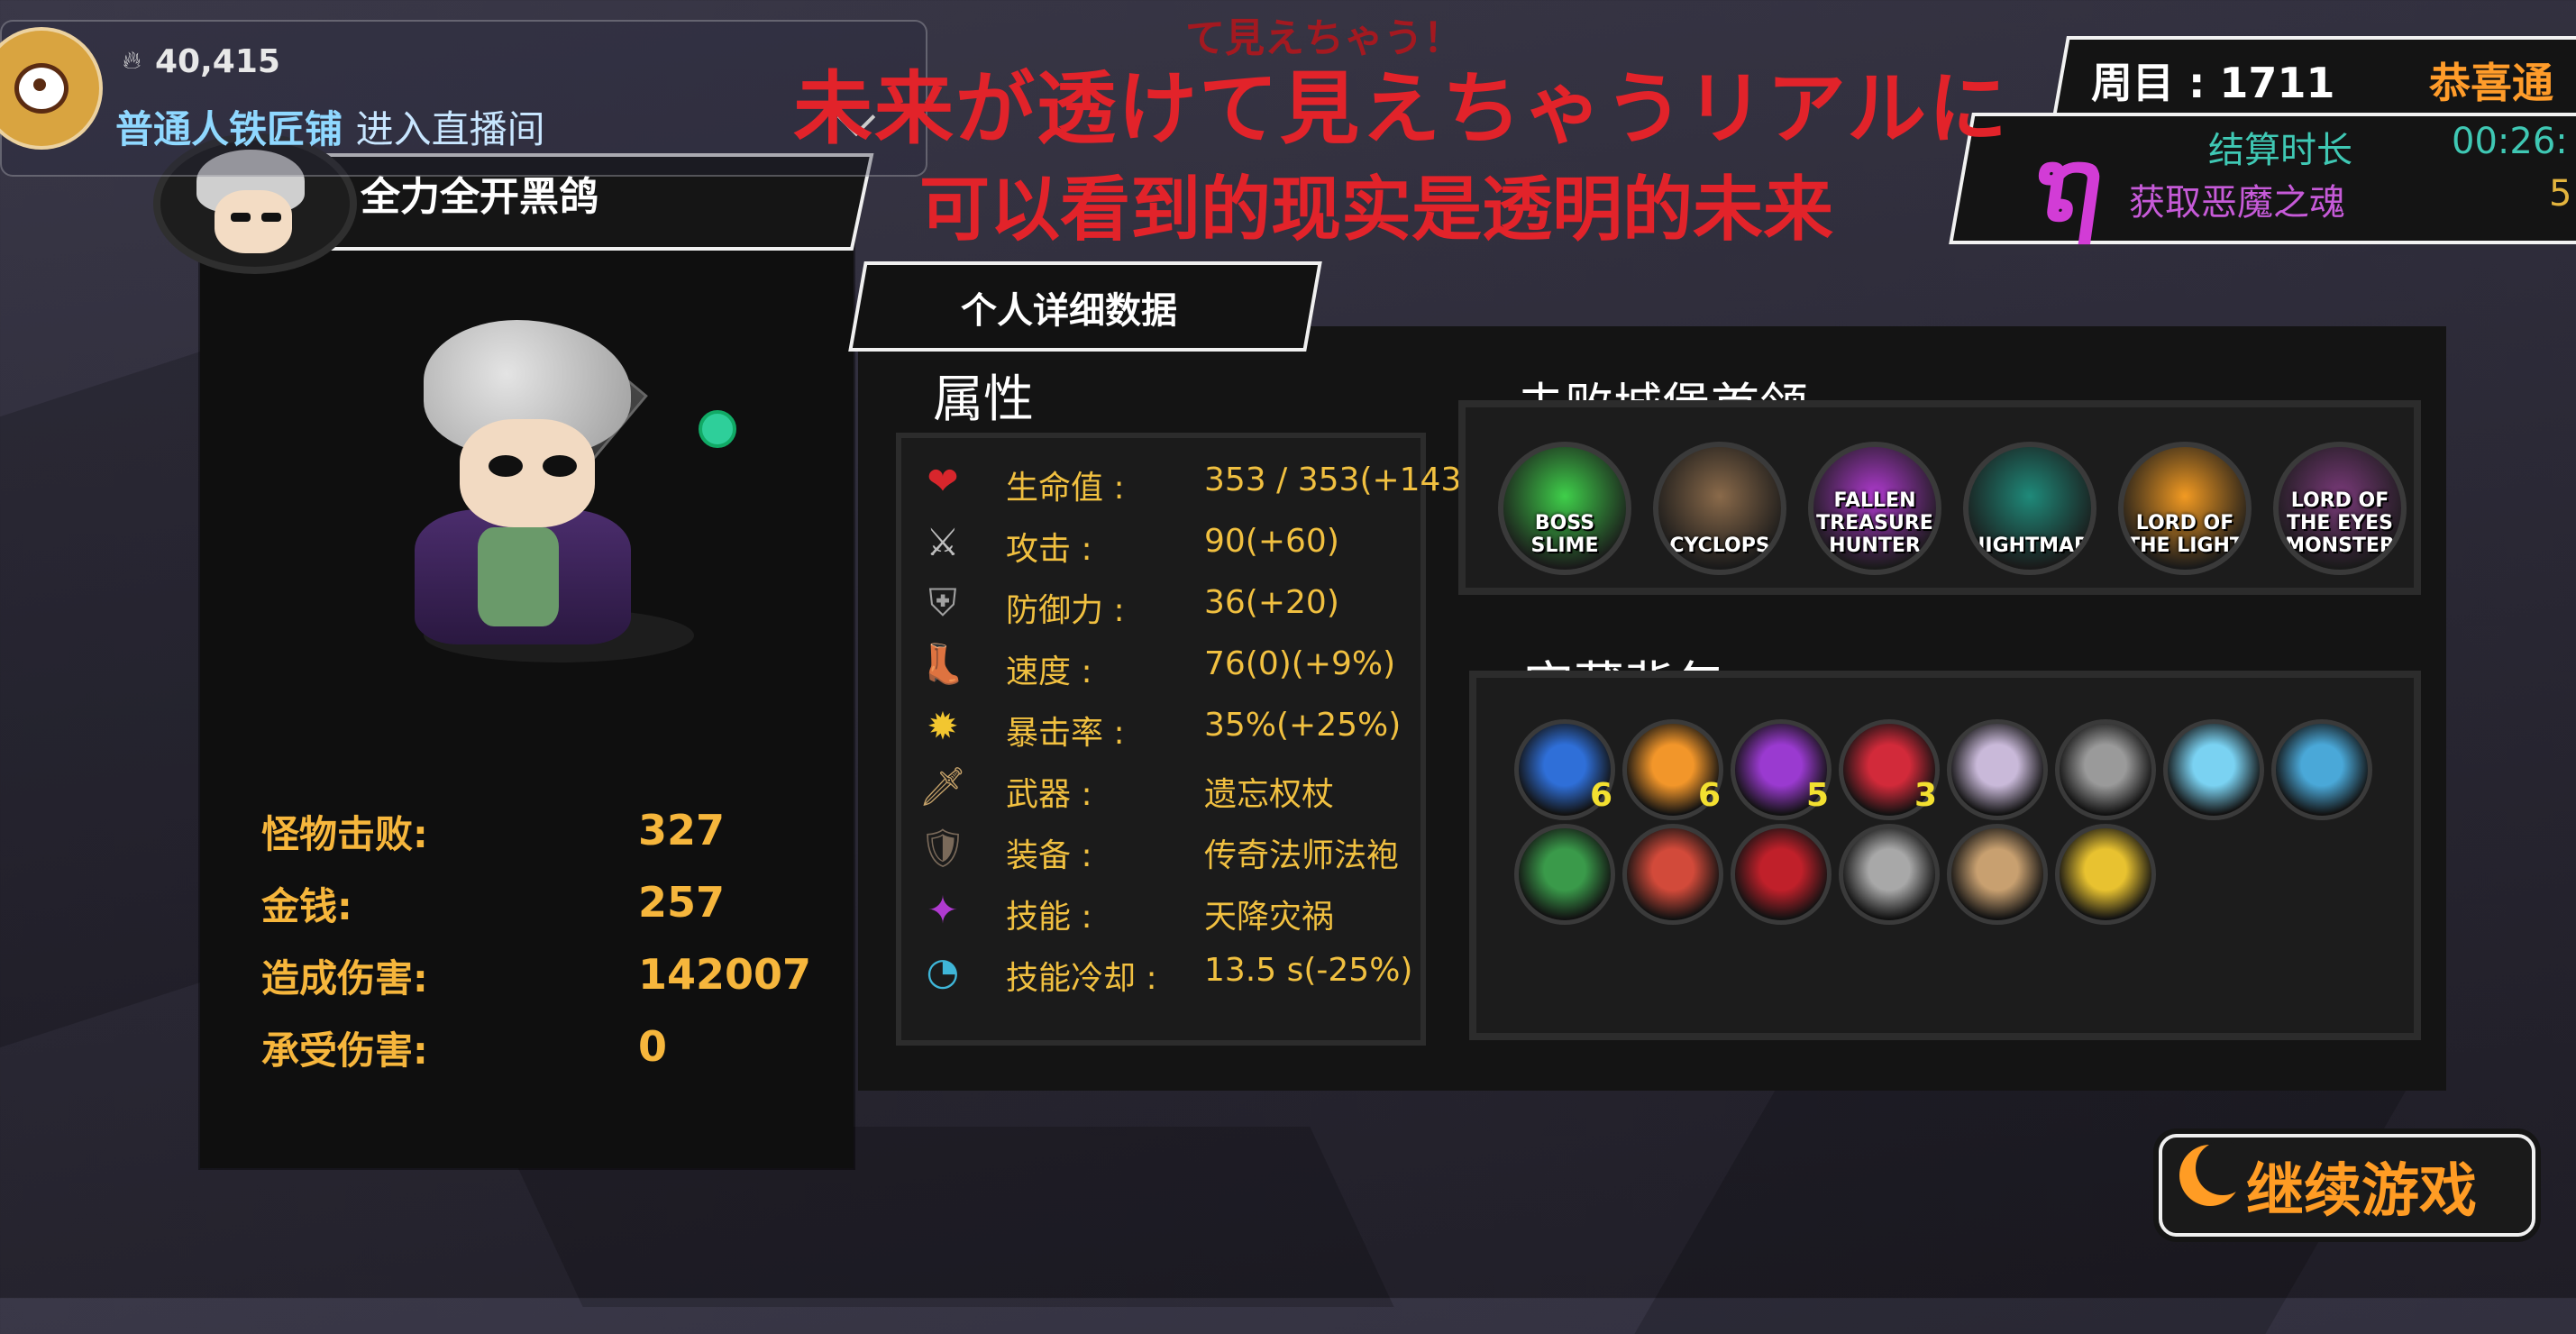  Describe the element at coordinates (942, 664) in the screenshot. I see `boot-icon: 👢` at that location.